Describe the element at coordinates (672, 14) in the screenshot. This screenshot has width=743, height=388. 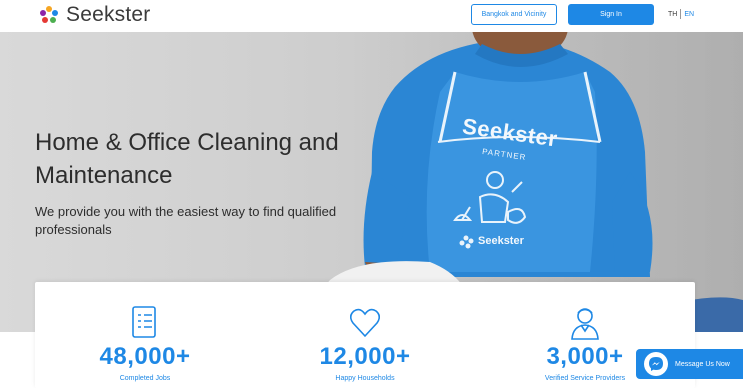
I see `lang-th-link: TH` at that location.